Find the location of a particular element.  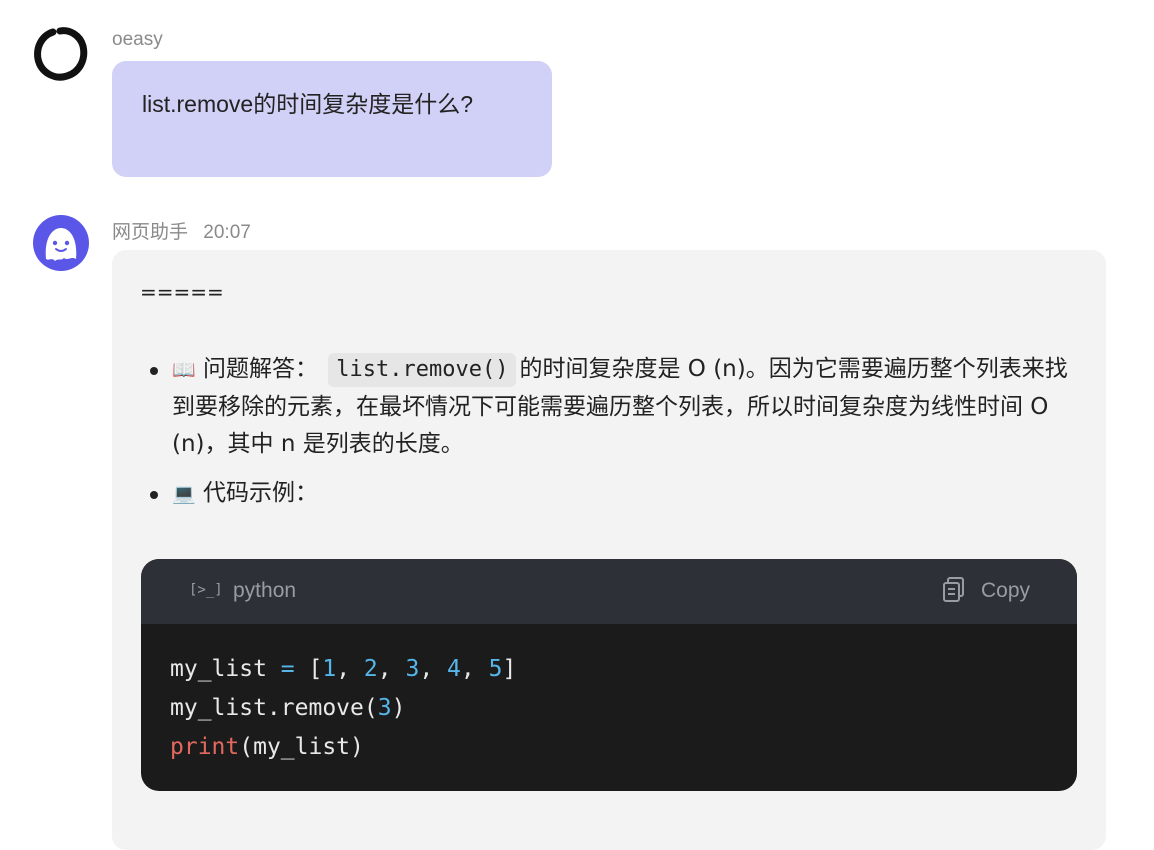

code-token: ] is located at coordinates (509, 669).